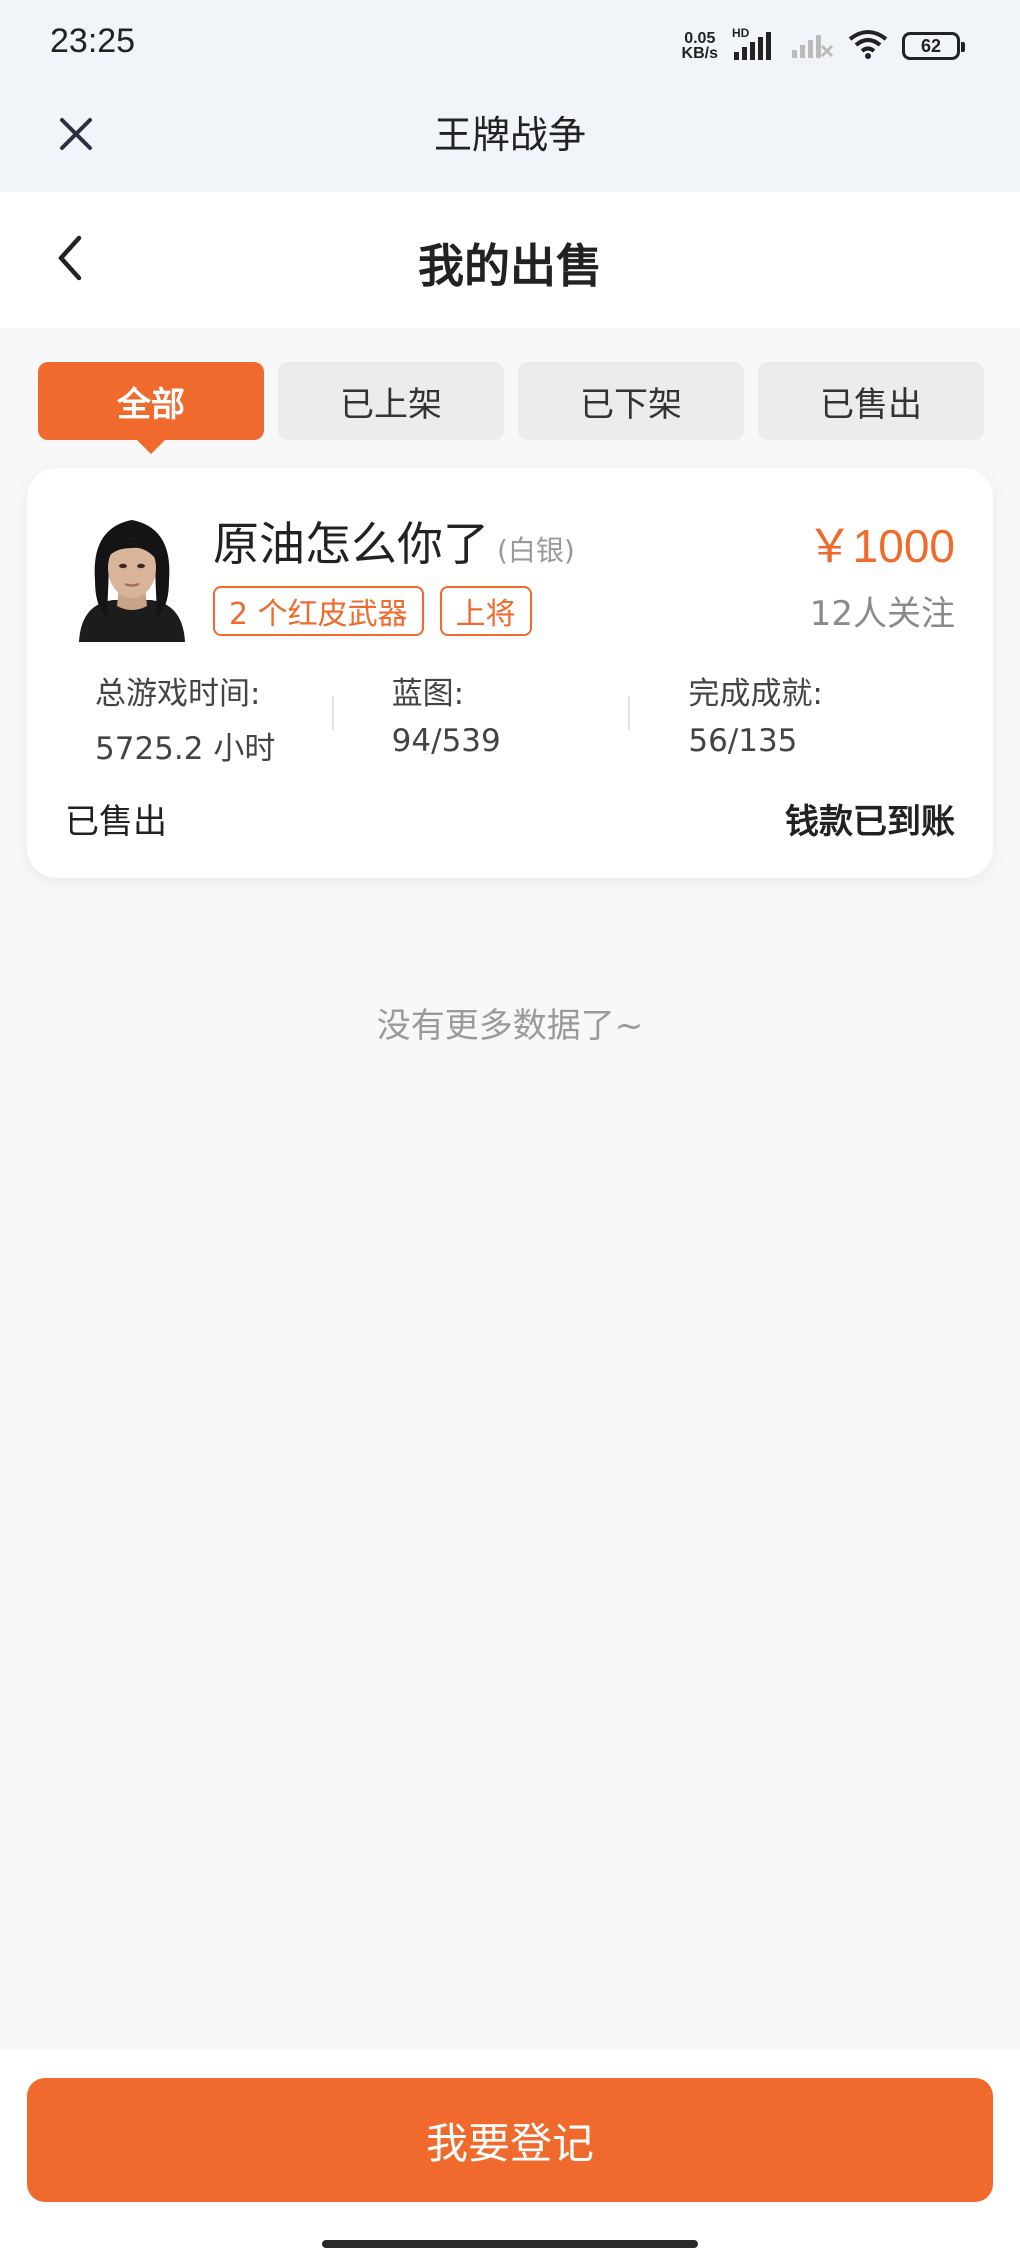  Describe the element at coordinates (93, 41) in the screenshot. I see `status-time: 23:25` at that location.